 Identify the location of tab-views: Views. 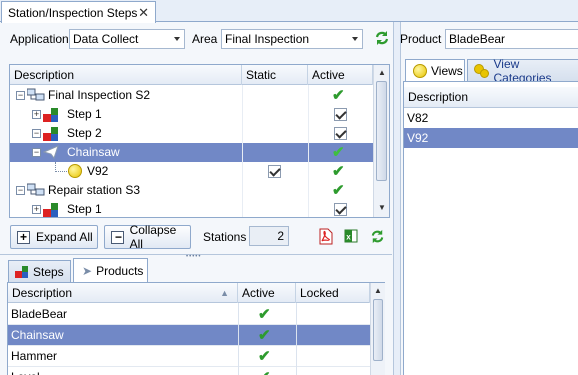
(435, 70).